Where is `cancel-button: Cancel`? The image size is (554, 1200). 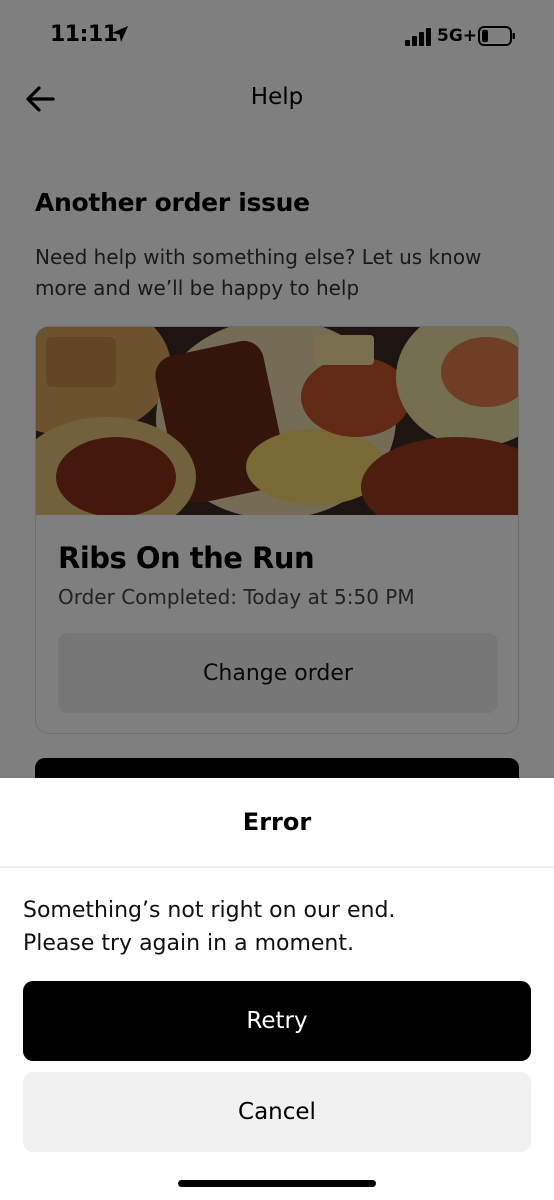
cancel-button: Cancel is located at coordinates (277, 1112).